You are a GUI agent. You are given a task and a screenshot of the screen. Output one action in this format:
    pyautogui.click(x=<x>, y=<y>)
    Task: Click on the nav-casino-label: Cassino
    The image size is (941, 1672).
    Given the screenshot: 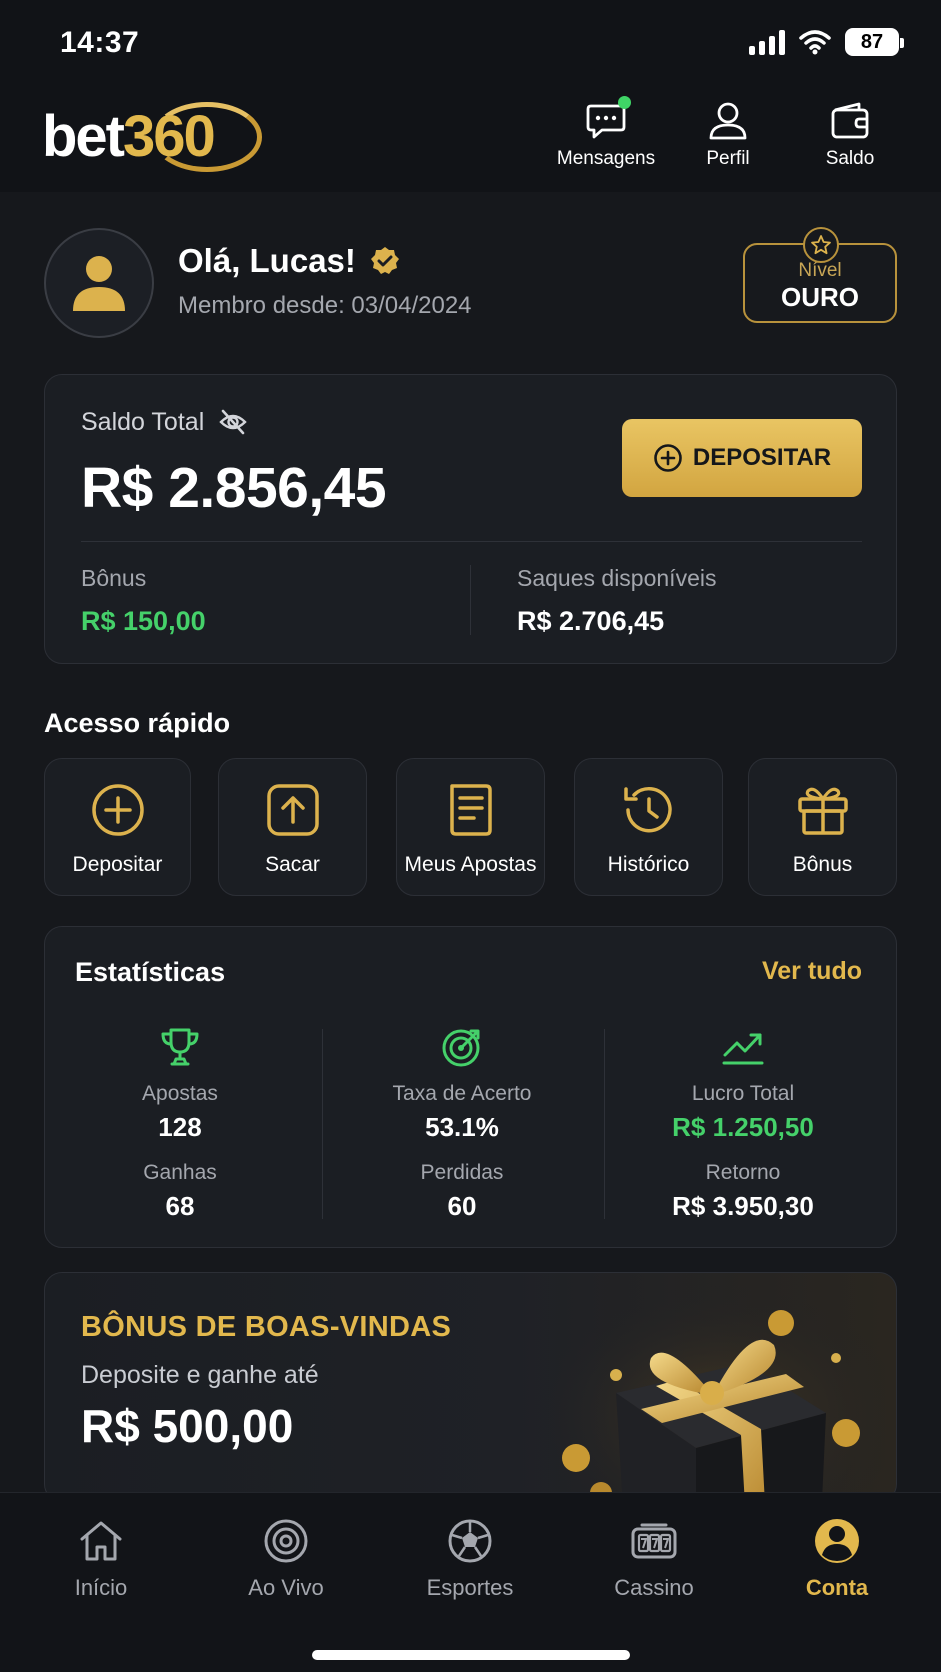 What is the action you would take?
    pyautogui.click(x=654, y=1587)
    